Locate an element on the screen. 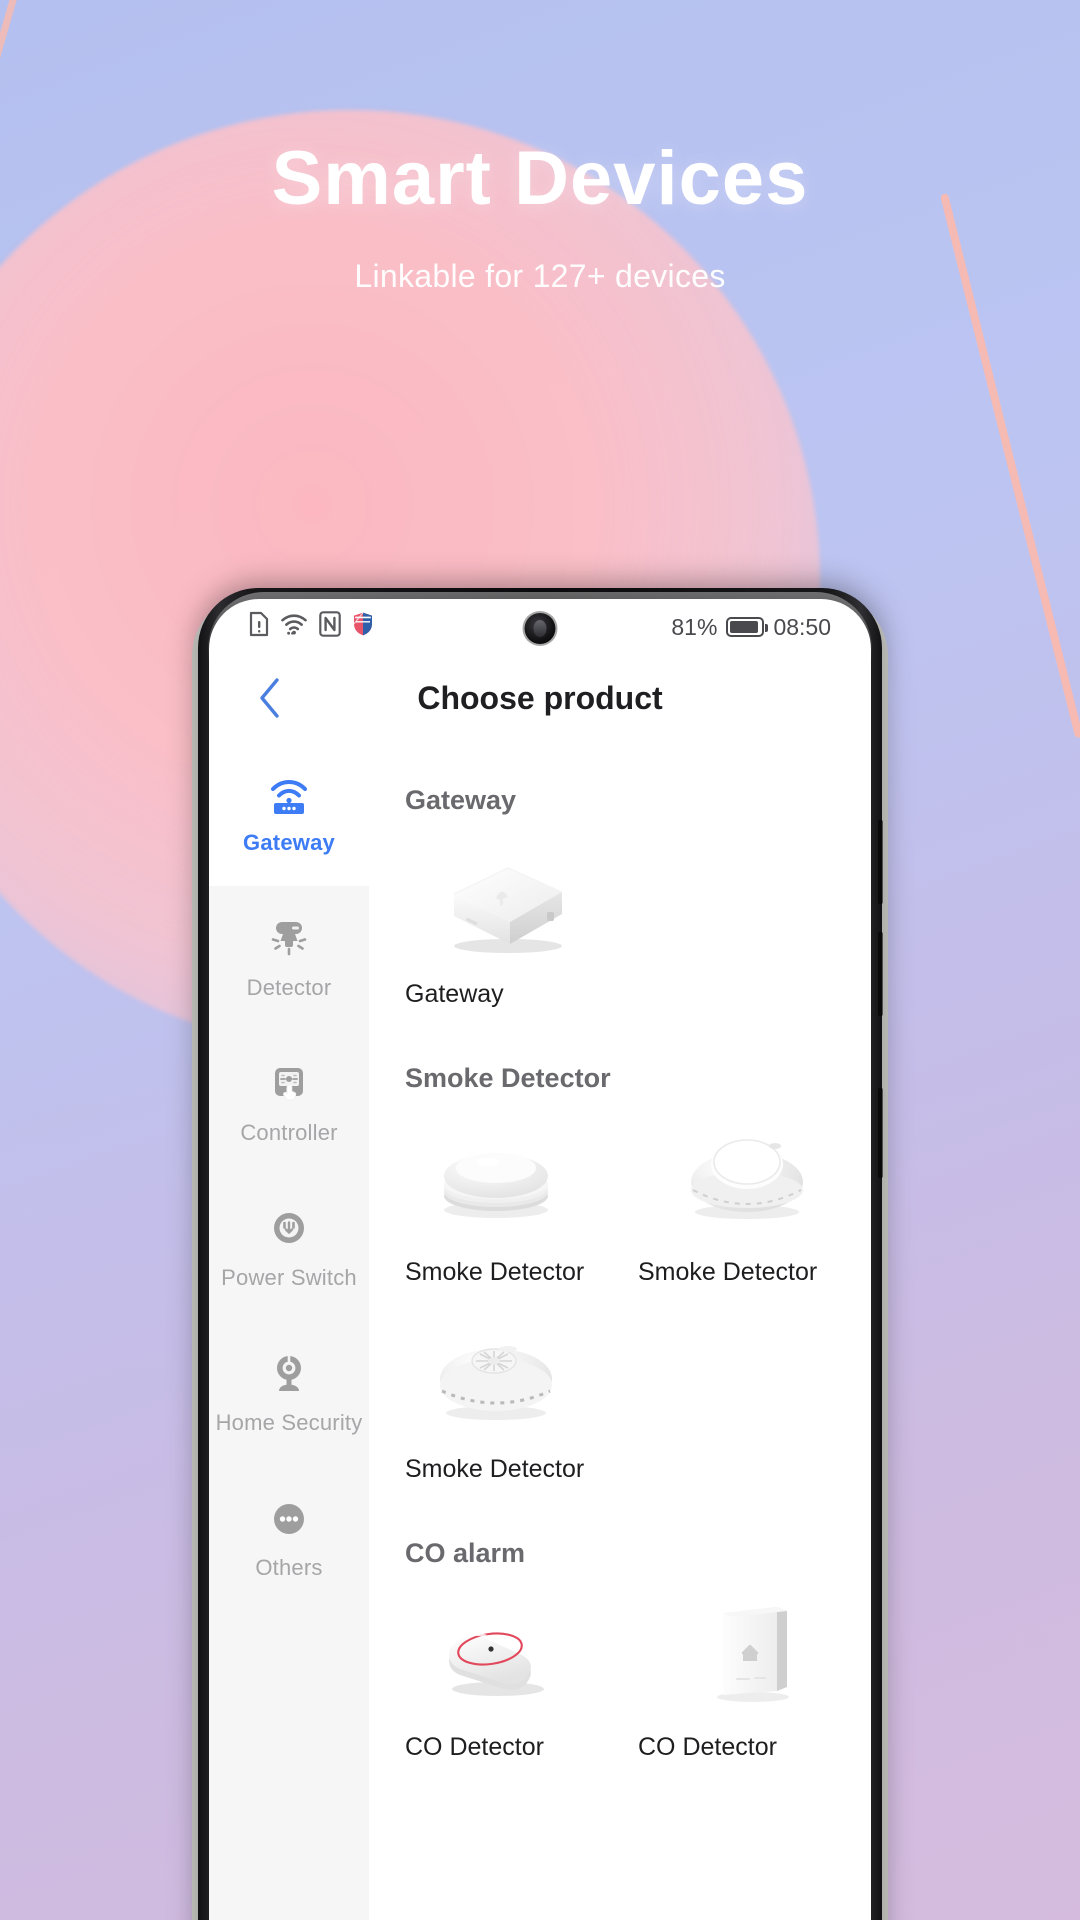 The image size is (1080, 1920). status-bar-right: 81% 08:50 is located at coordinates (751, 627).